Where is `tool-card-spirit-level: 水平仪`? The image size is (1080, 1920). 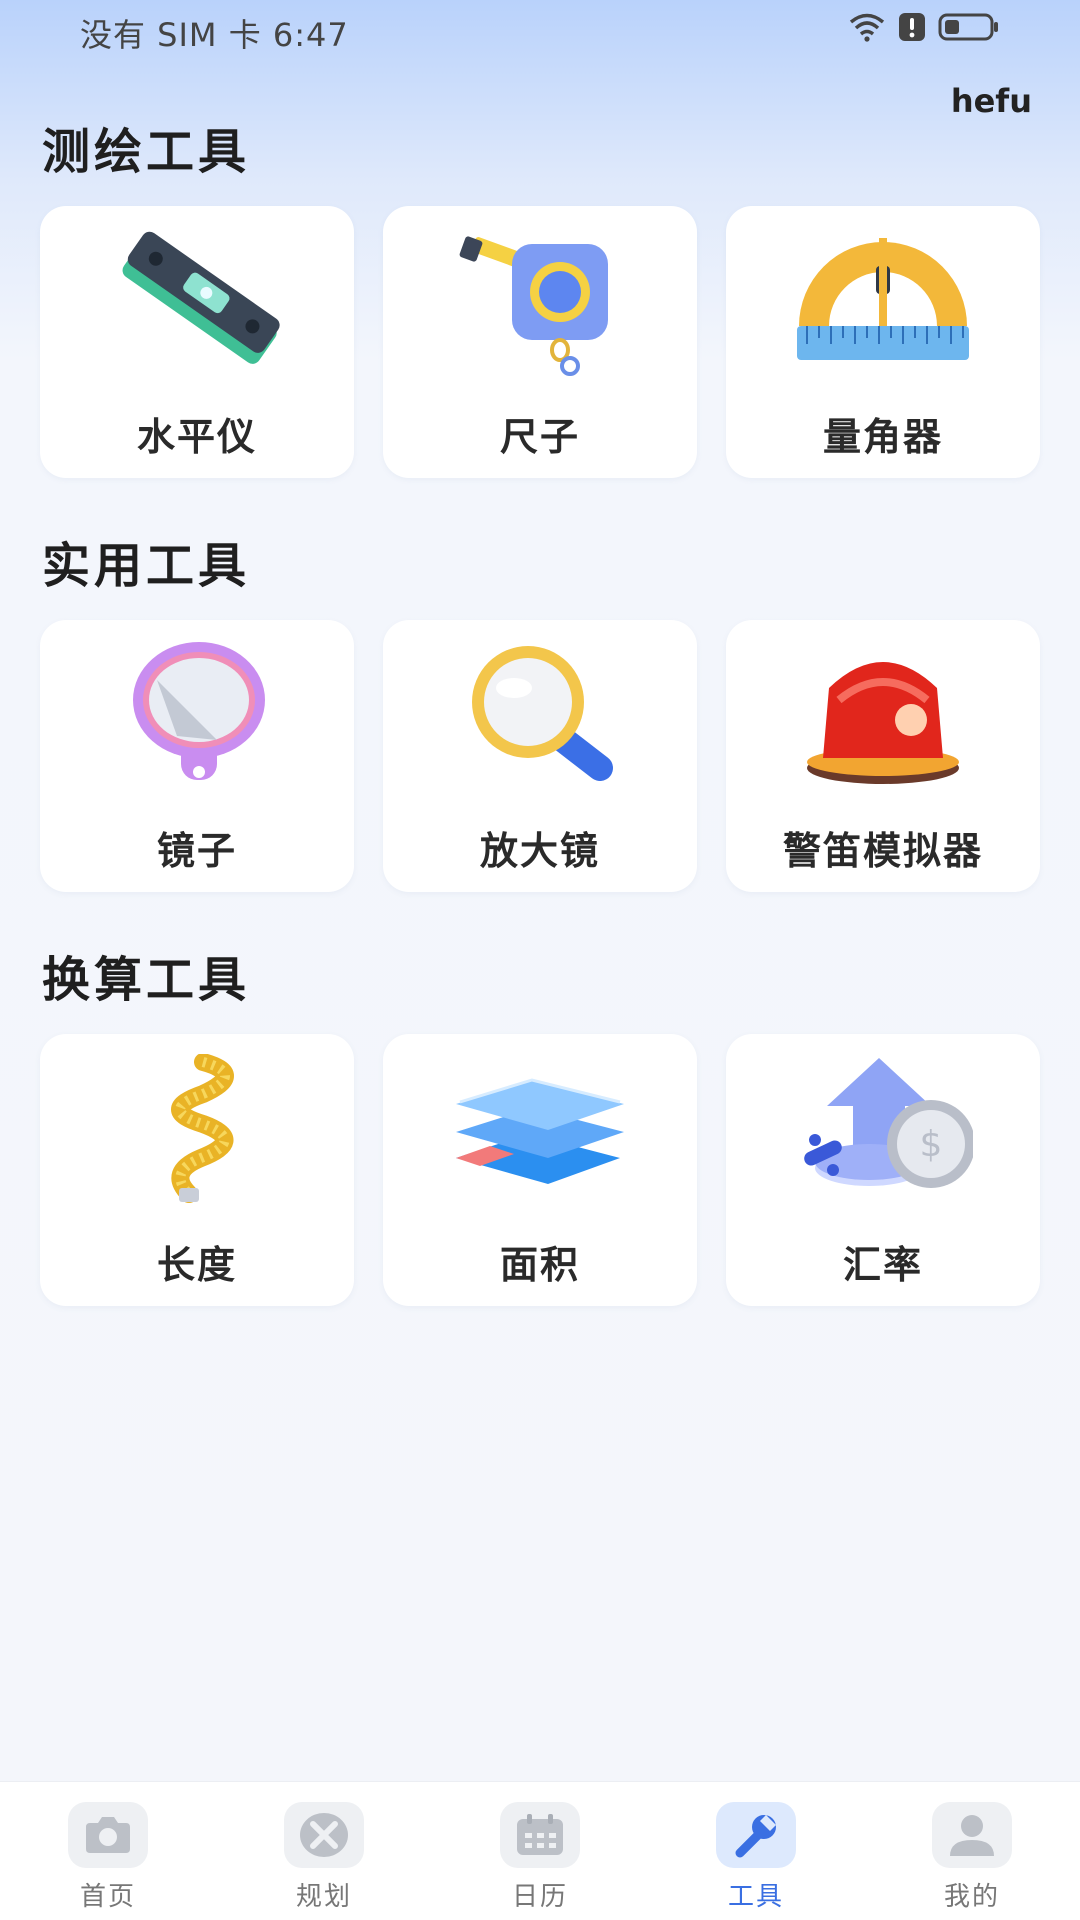
tool-card-spirit-level: 水平仪 is located at coordinates (197, 342).